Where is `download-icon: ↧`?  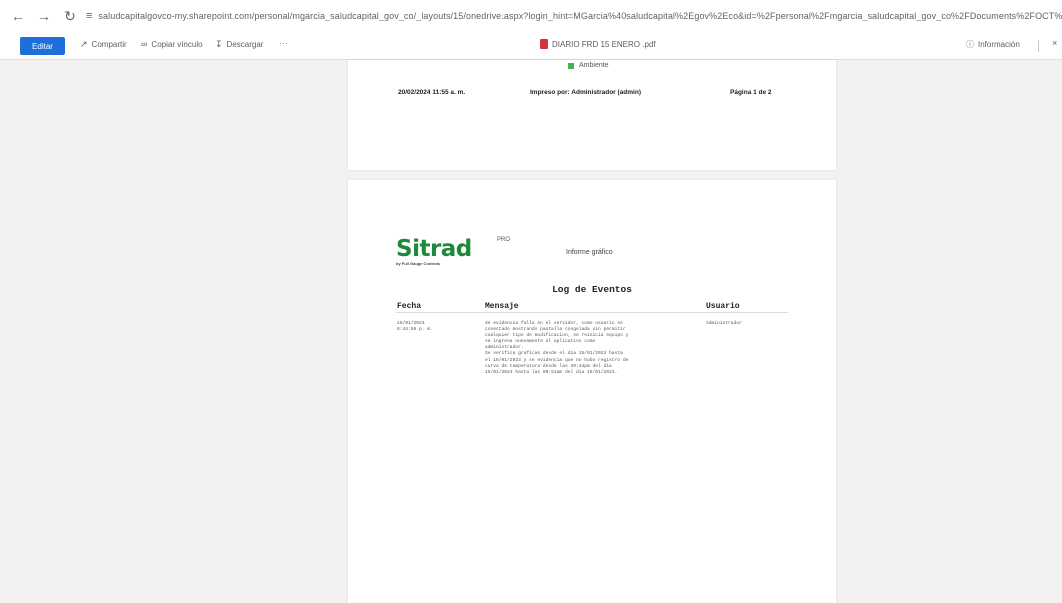
download-icon: ↧ is located at coordinates (219, 44).